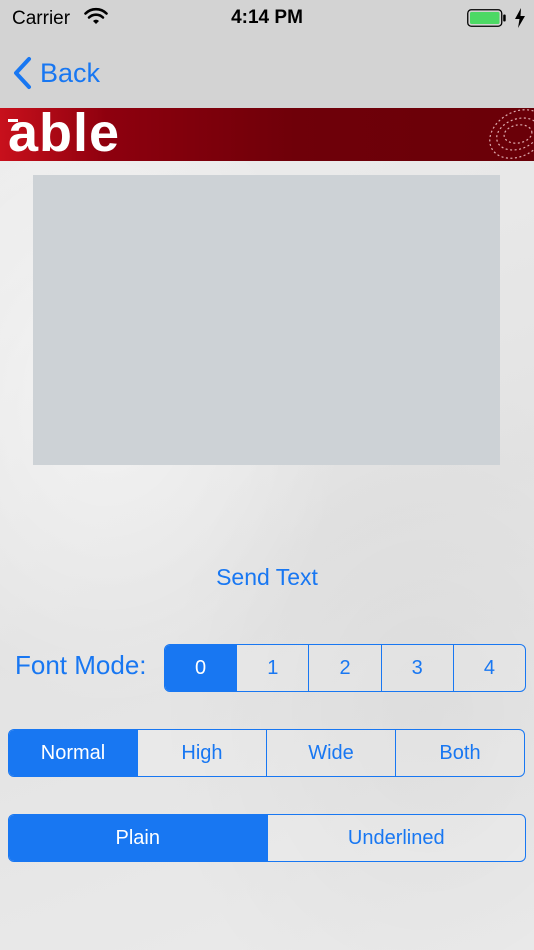  Describe the element at coordinates (201, 668) in the screenshot. I see `font-mode-option-0: 0` at that location.